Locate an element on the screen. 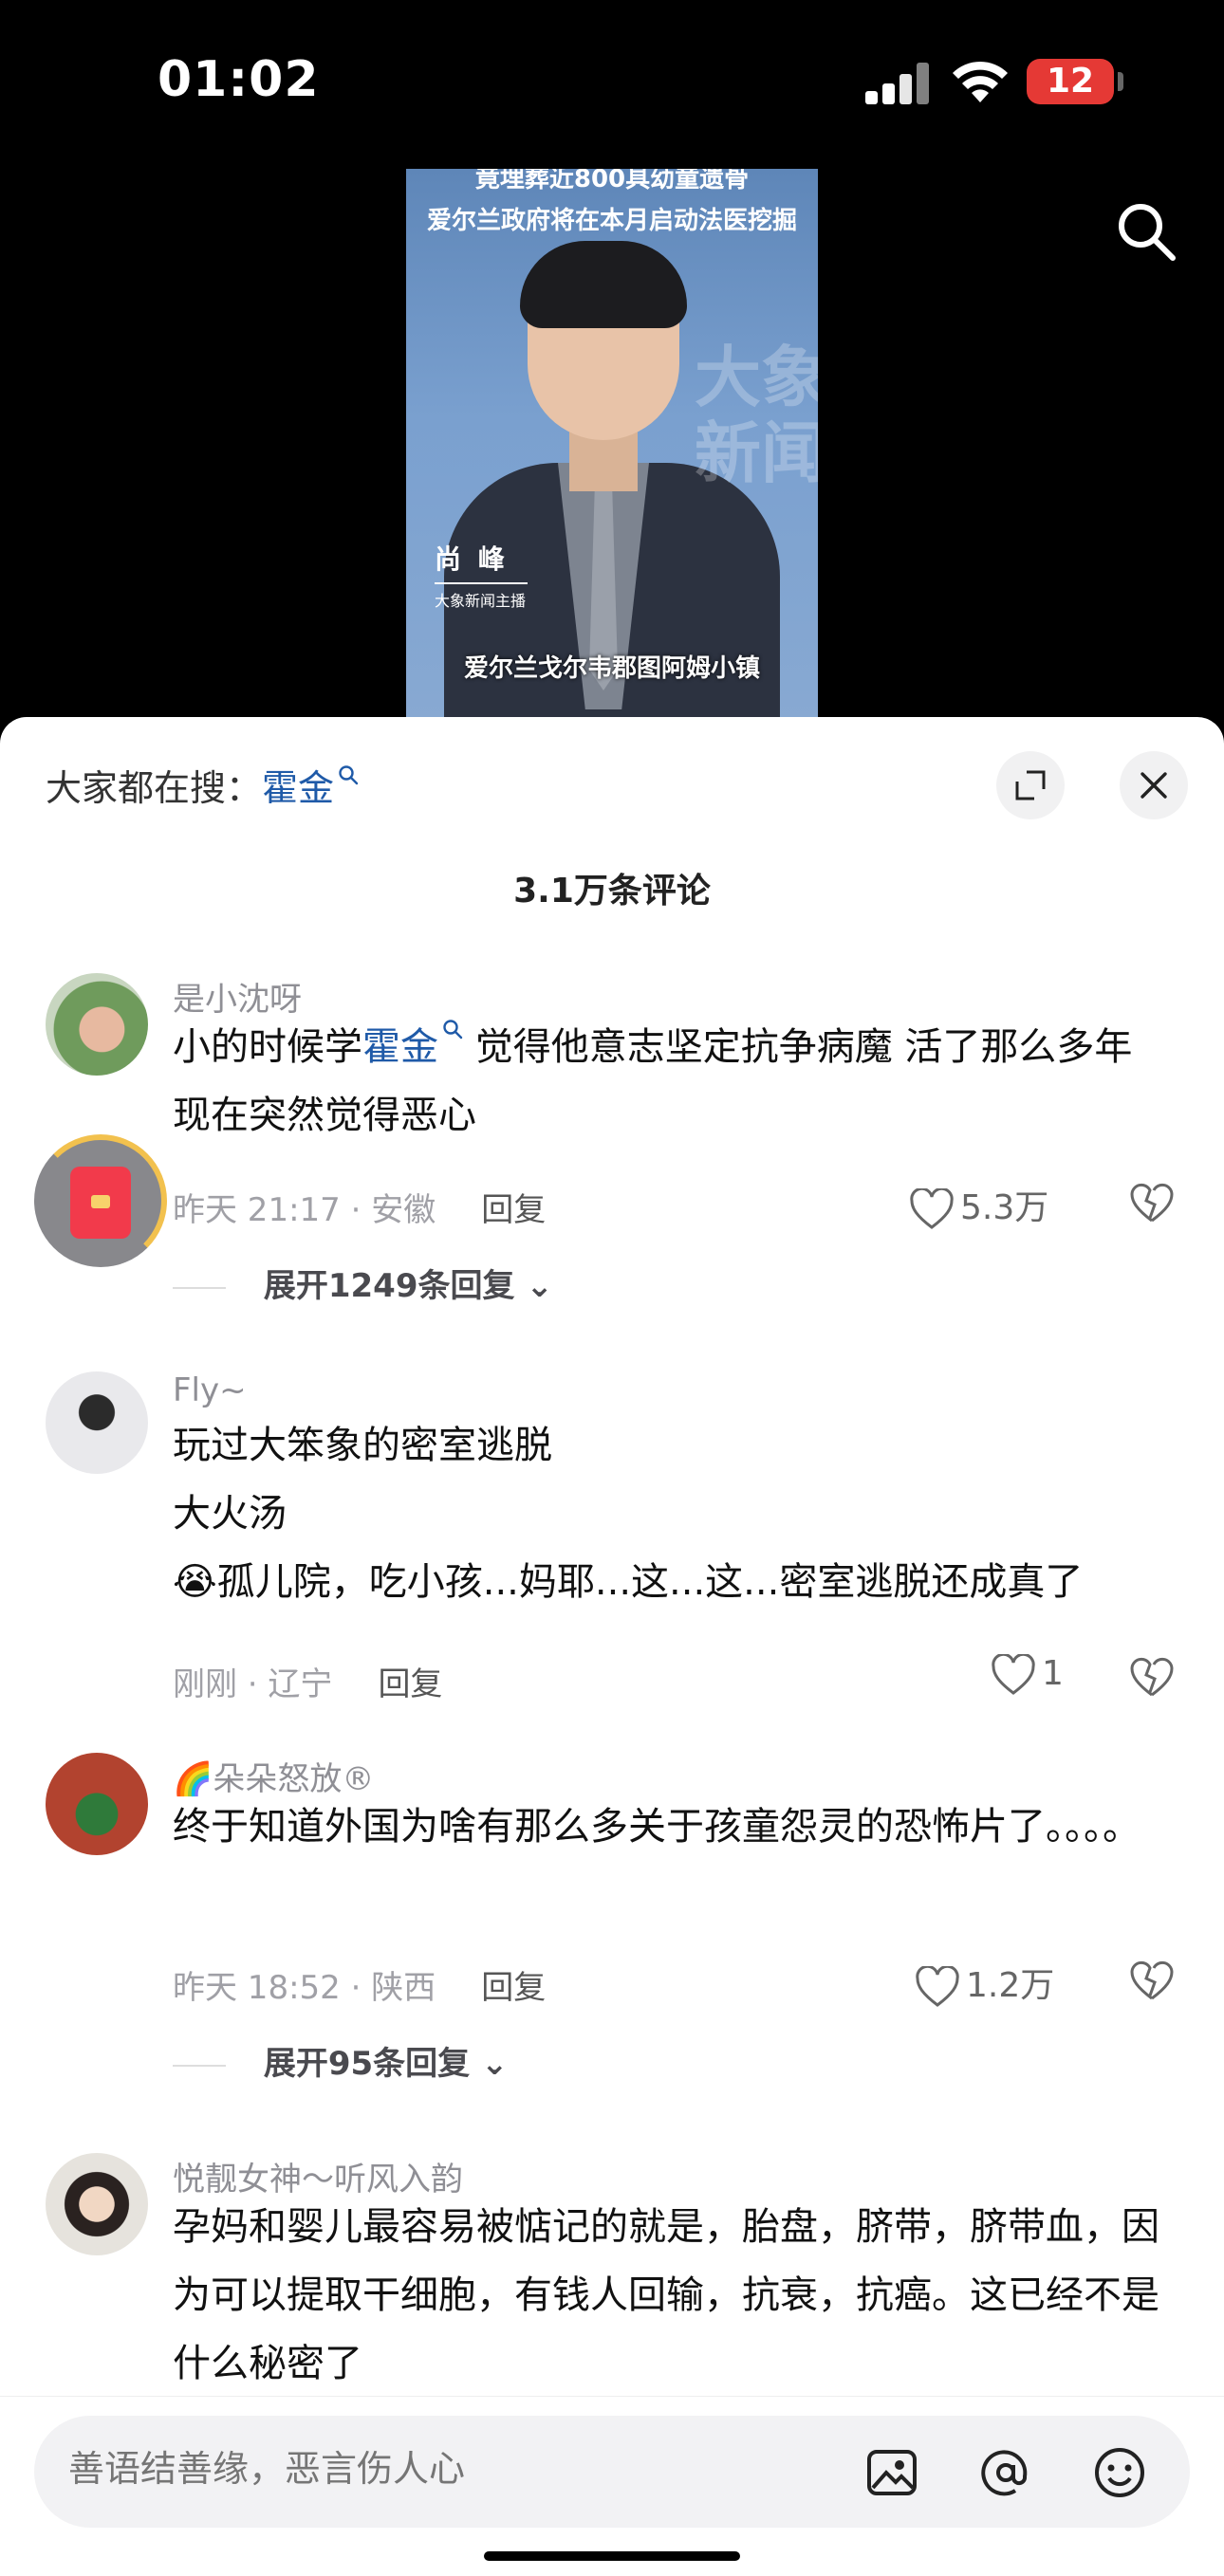 This screenshot has height=2576, width=1224. home-indicator is located at coordinates (612, 2556).